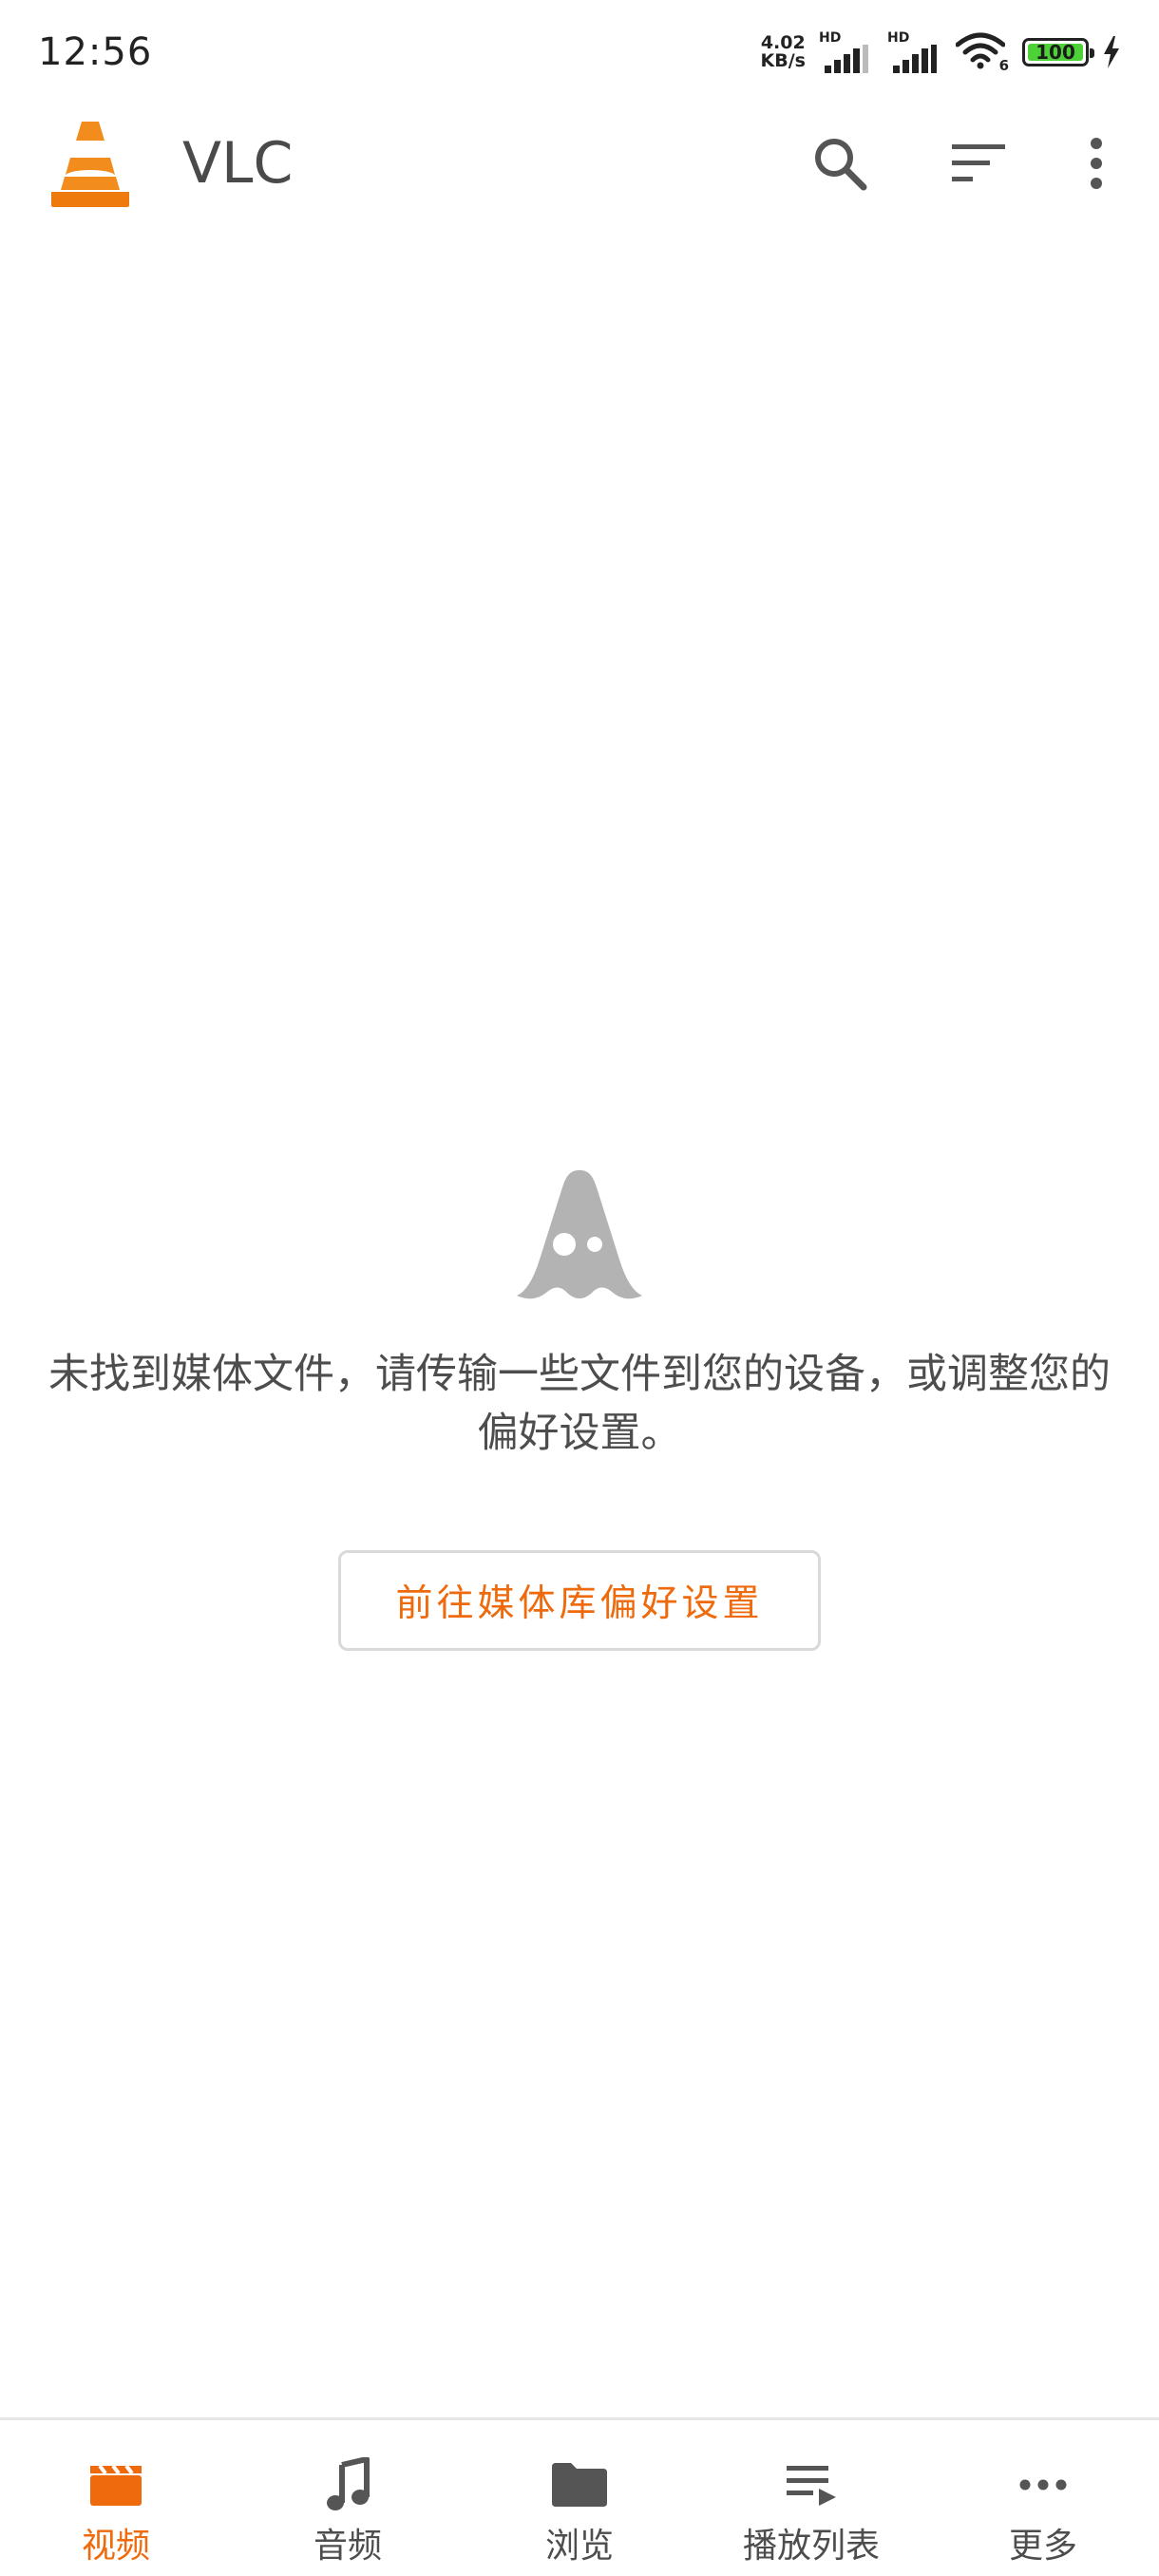 This screenshot has height=2576, width=1159. Describe the element at coordinates (238, 163) in the screenshot. I see `app-title: VLC` at that location.